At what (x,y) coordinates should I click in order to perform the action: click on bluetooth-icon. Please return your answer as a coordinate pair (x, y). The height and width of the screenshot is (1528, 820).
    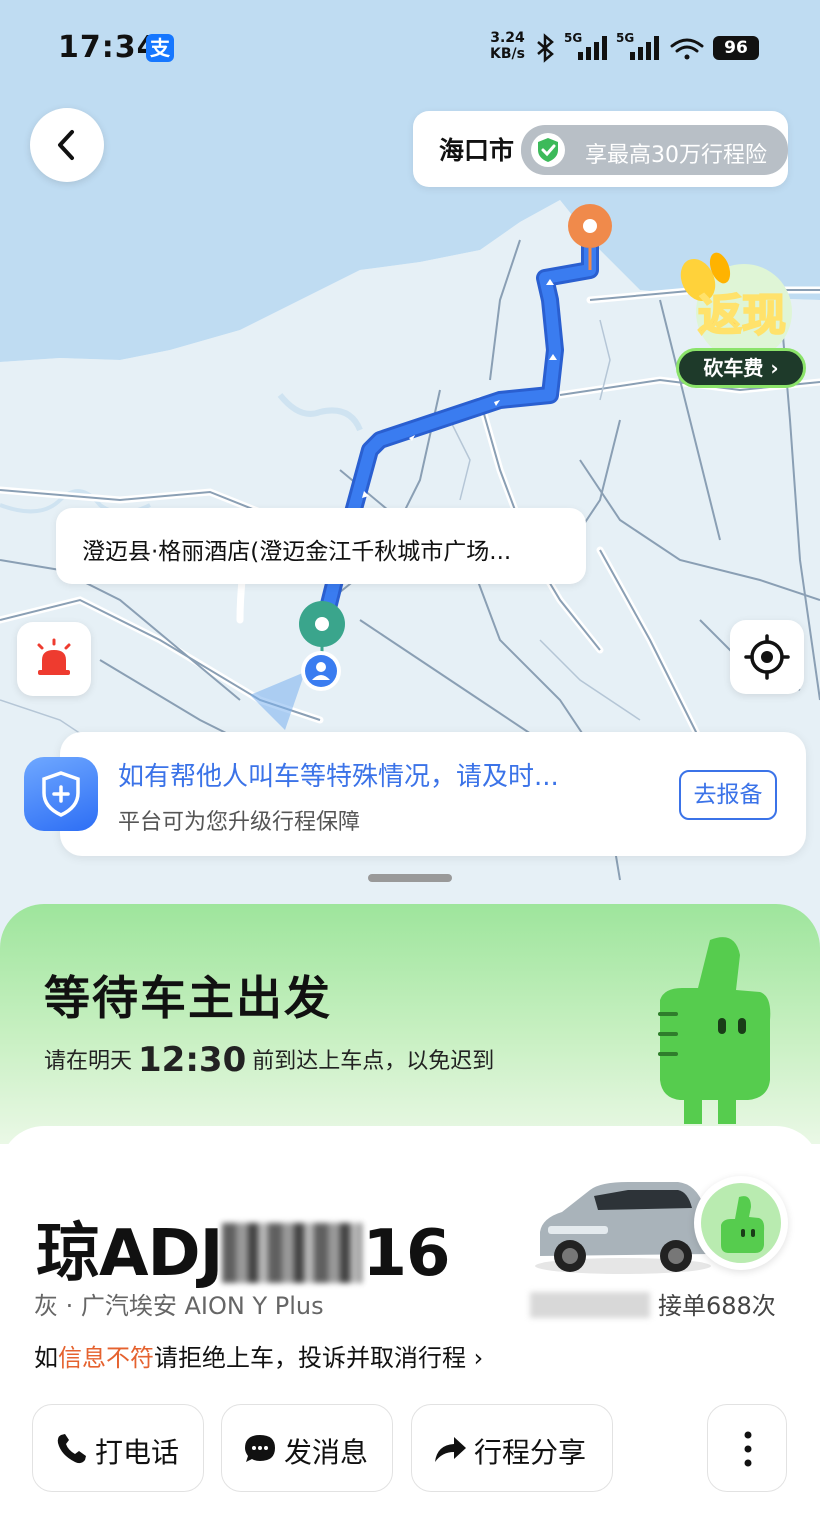
    Looking at the image, I should click on (545, 48).